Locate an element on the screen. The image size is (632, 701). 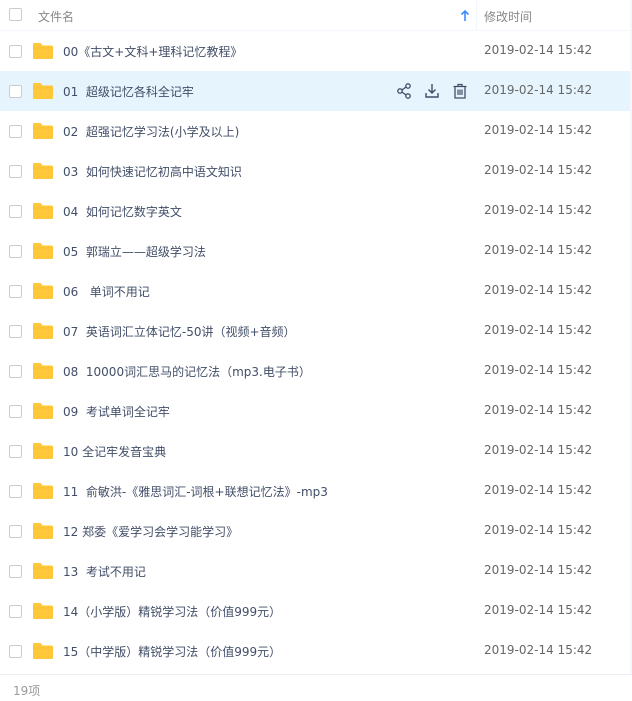
row-actions is located at coordinates (432, 91).